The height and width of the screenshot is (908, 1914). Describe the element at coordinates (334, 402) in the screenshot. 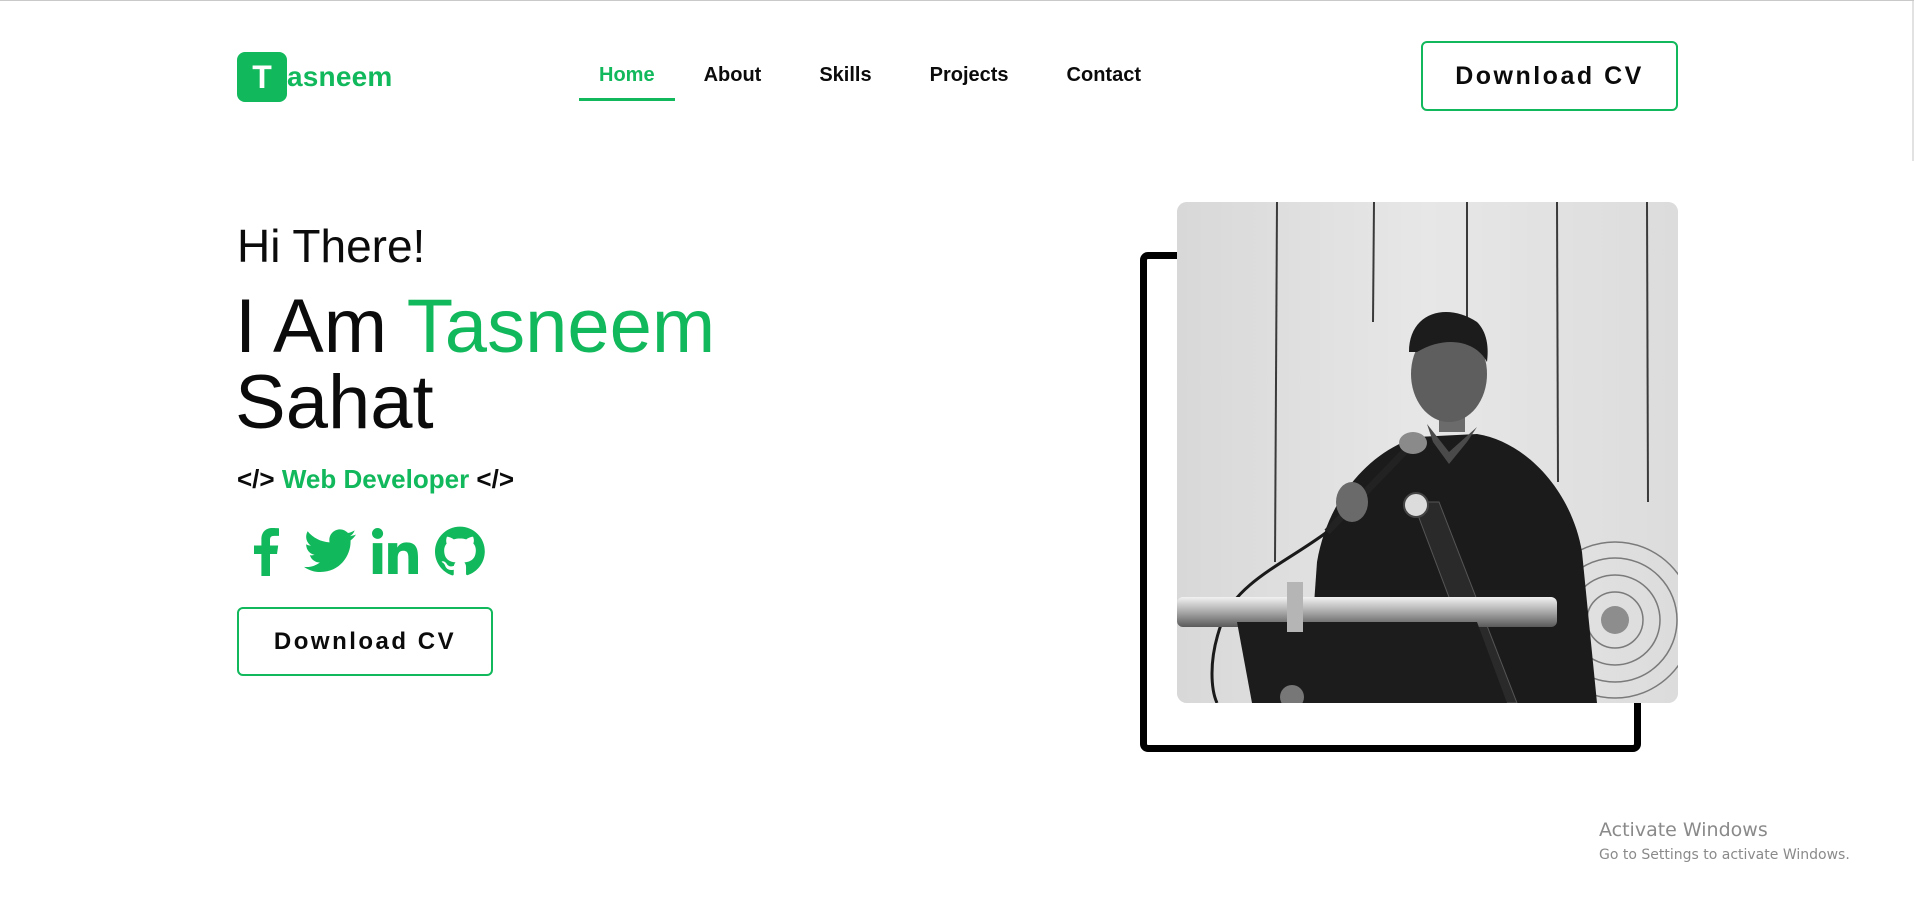

I see `hero-last-name: Sahat` at that location.